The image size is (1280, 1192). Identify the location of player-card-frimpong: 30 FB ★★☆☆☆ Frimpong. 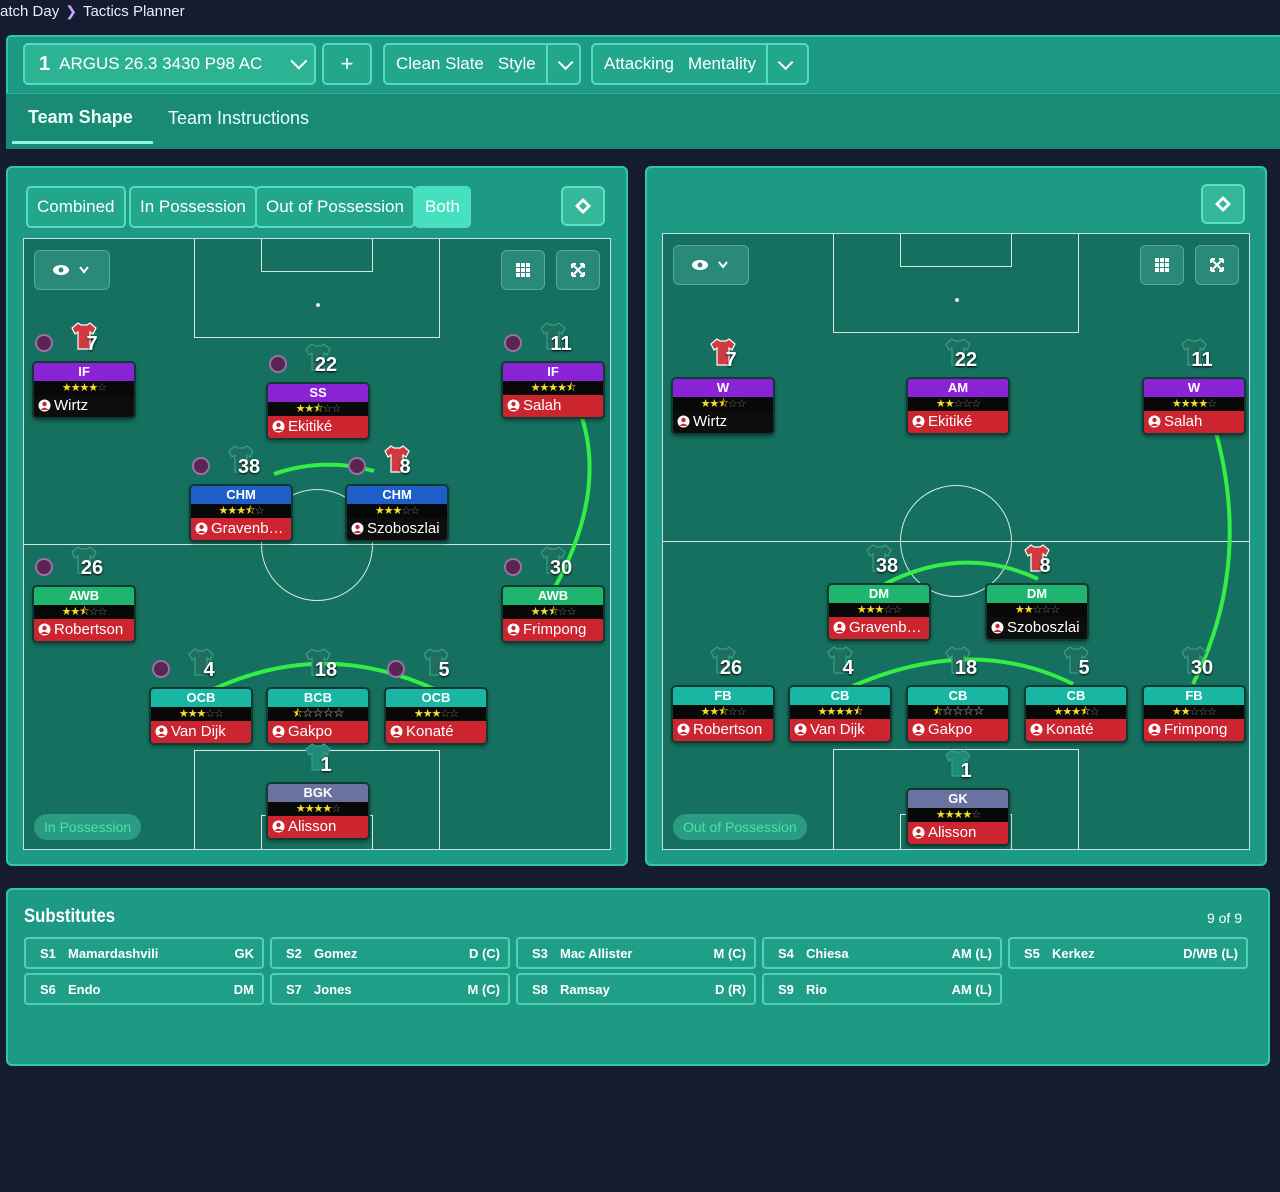
(1194, 694).